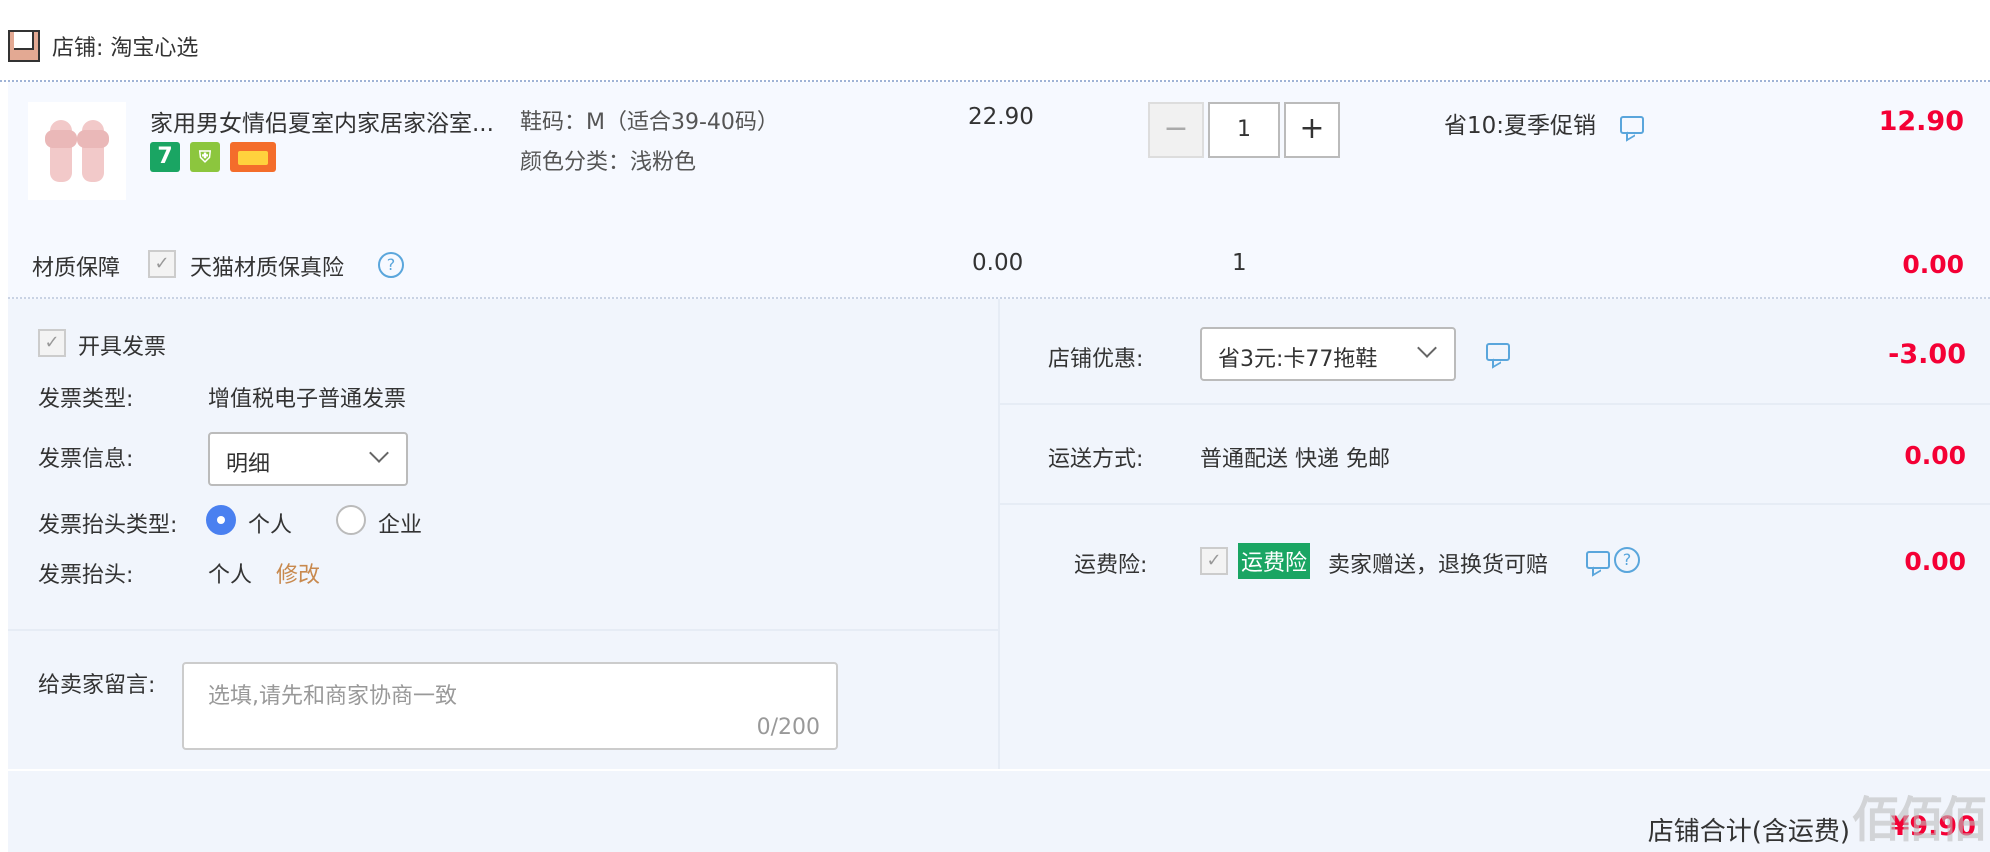 The height and width of the screenshot is (852, 1990). I want to click on radio-personal, so click(221, 520).